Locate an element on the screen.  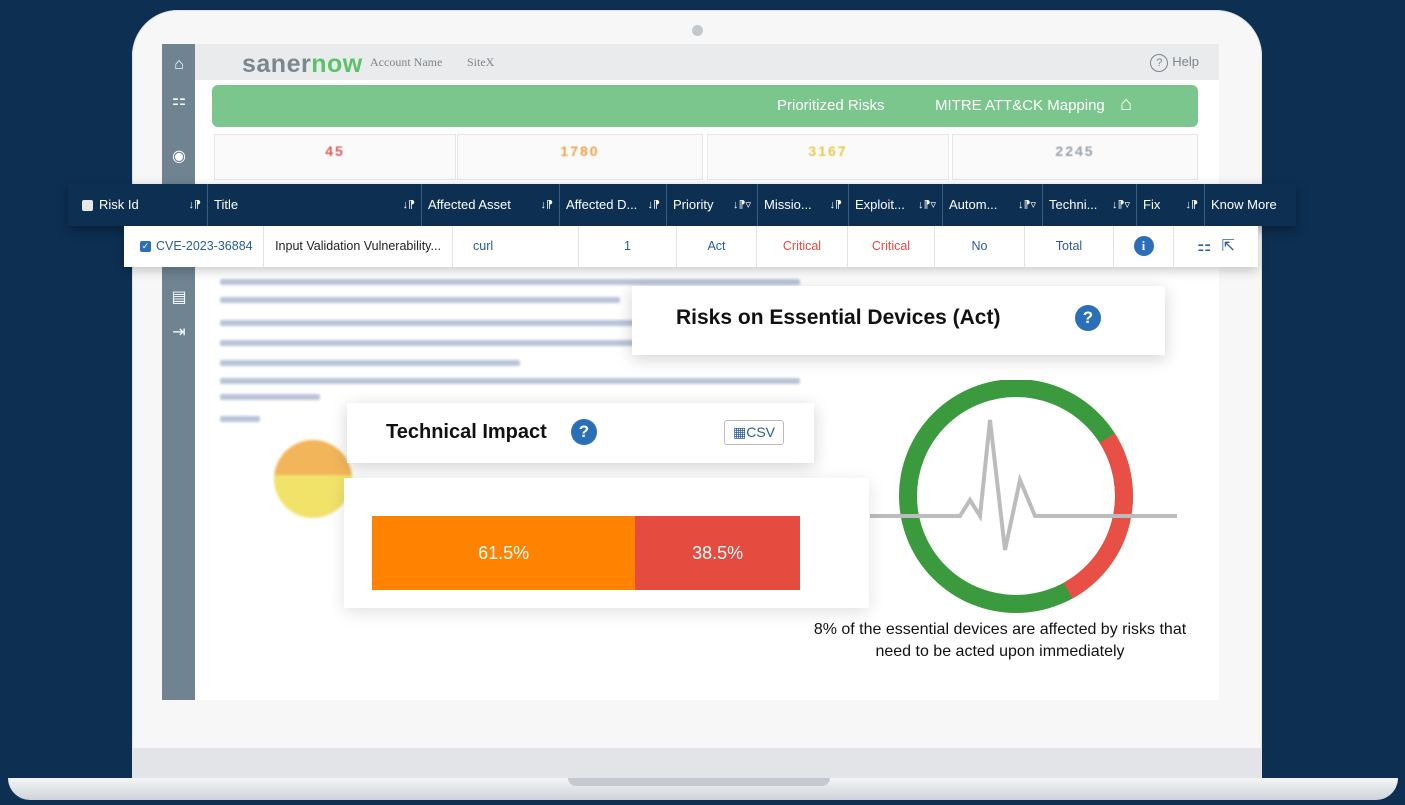
network-map-icon: ⚏ is located at coordinates (1204, 246).